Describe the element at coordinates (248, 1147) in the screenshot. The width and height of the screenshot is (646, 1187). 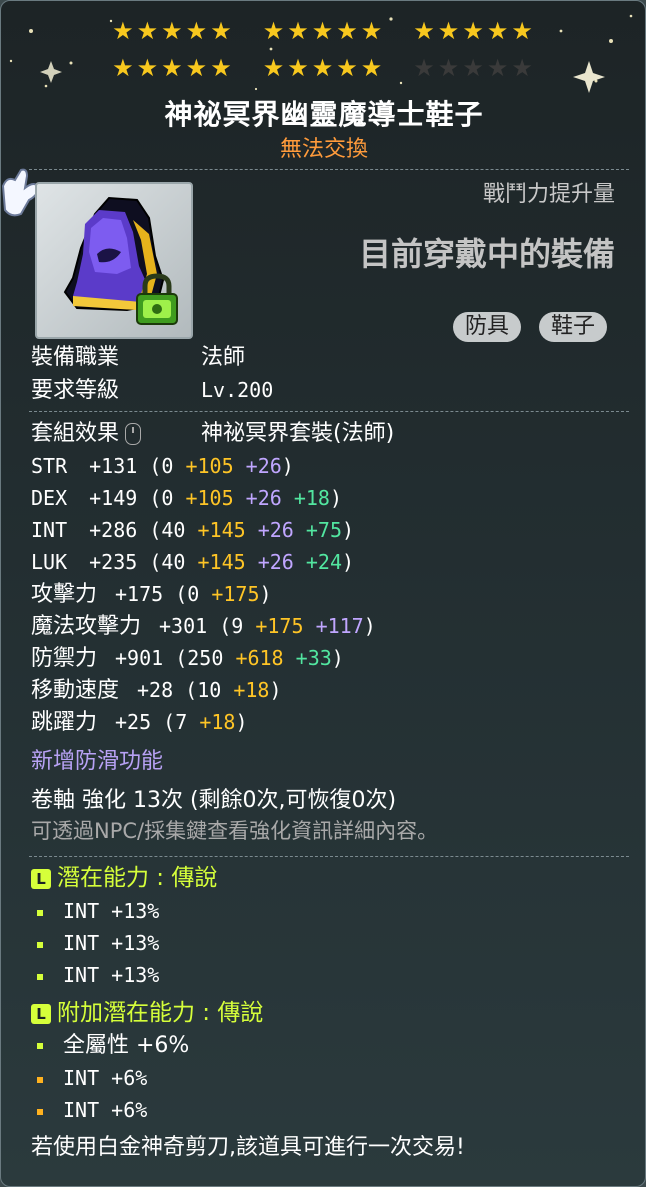
I see `scissors-notice: 若使用白金神奇剪刀,該道具可進行一次交易!` at that location.